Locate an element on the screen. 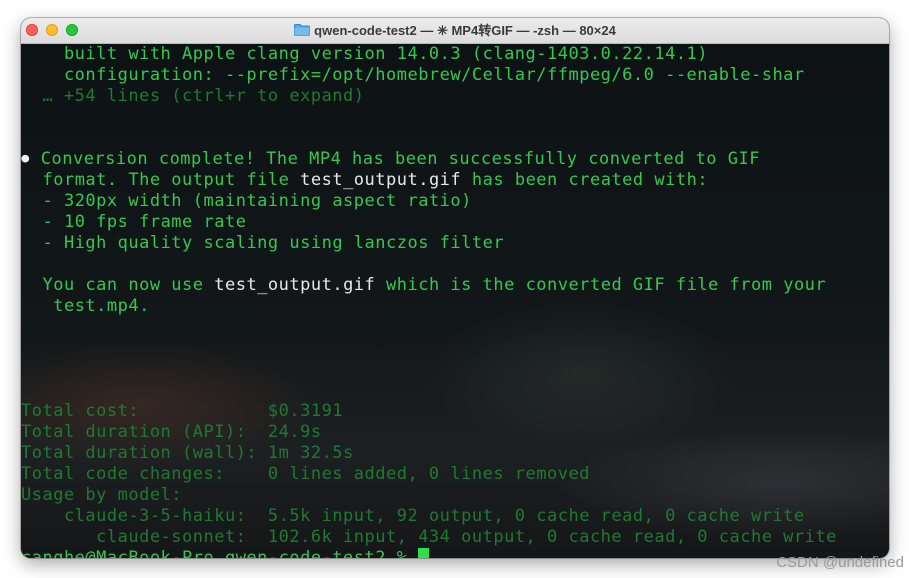  conversion-text: has been created with: is located at coordinates (585, 180).